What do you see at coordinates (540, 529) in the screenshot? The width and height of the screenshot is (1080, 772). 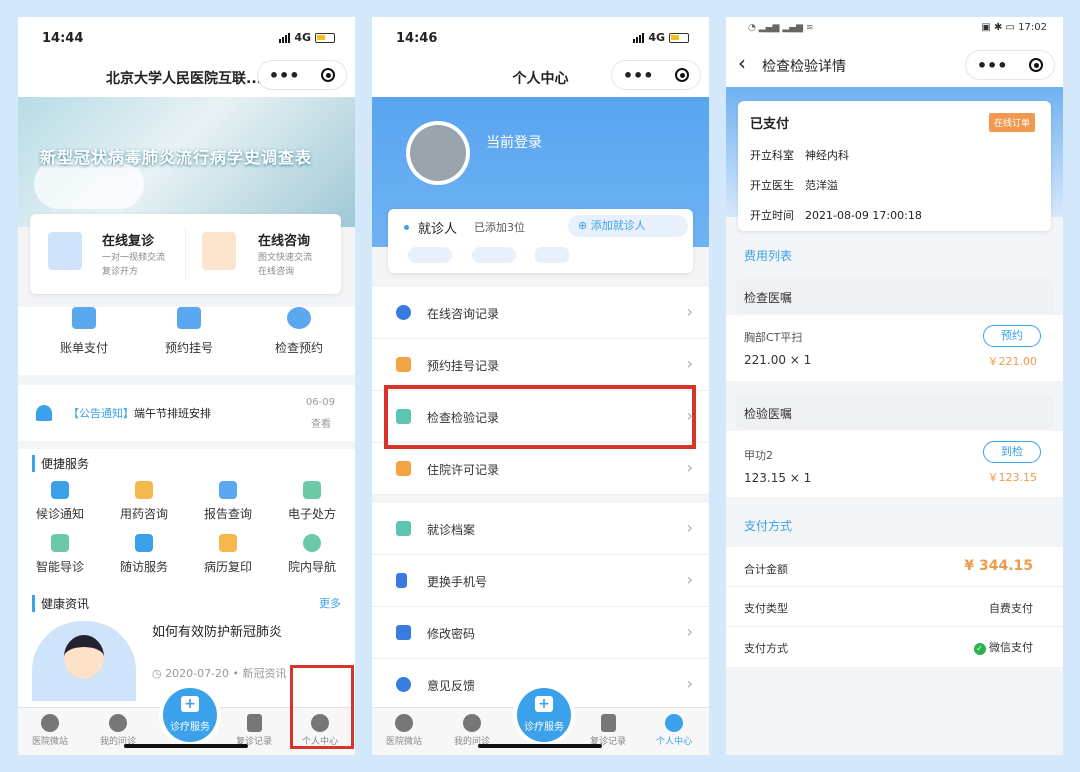 I see `menu-medical-file: 就诊档案 ›` at bounding box center [540, 529].